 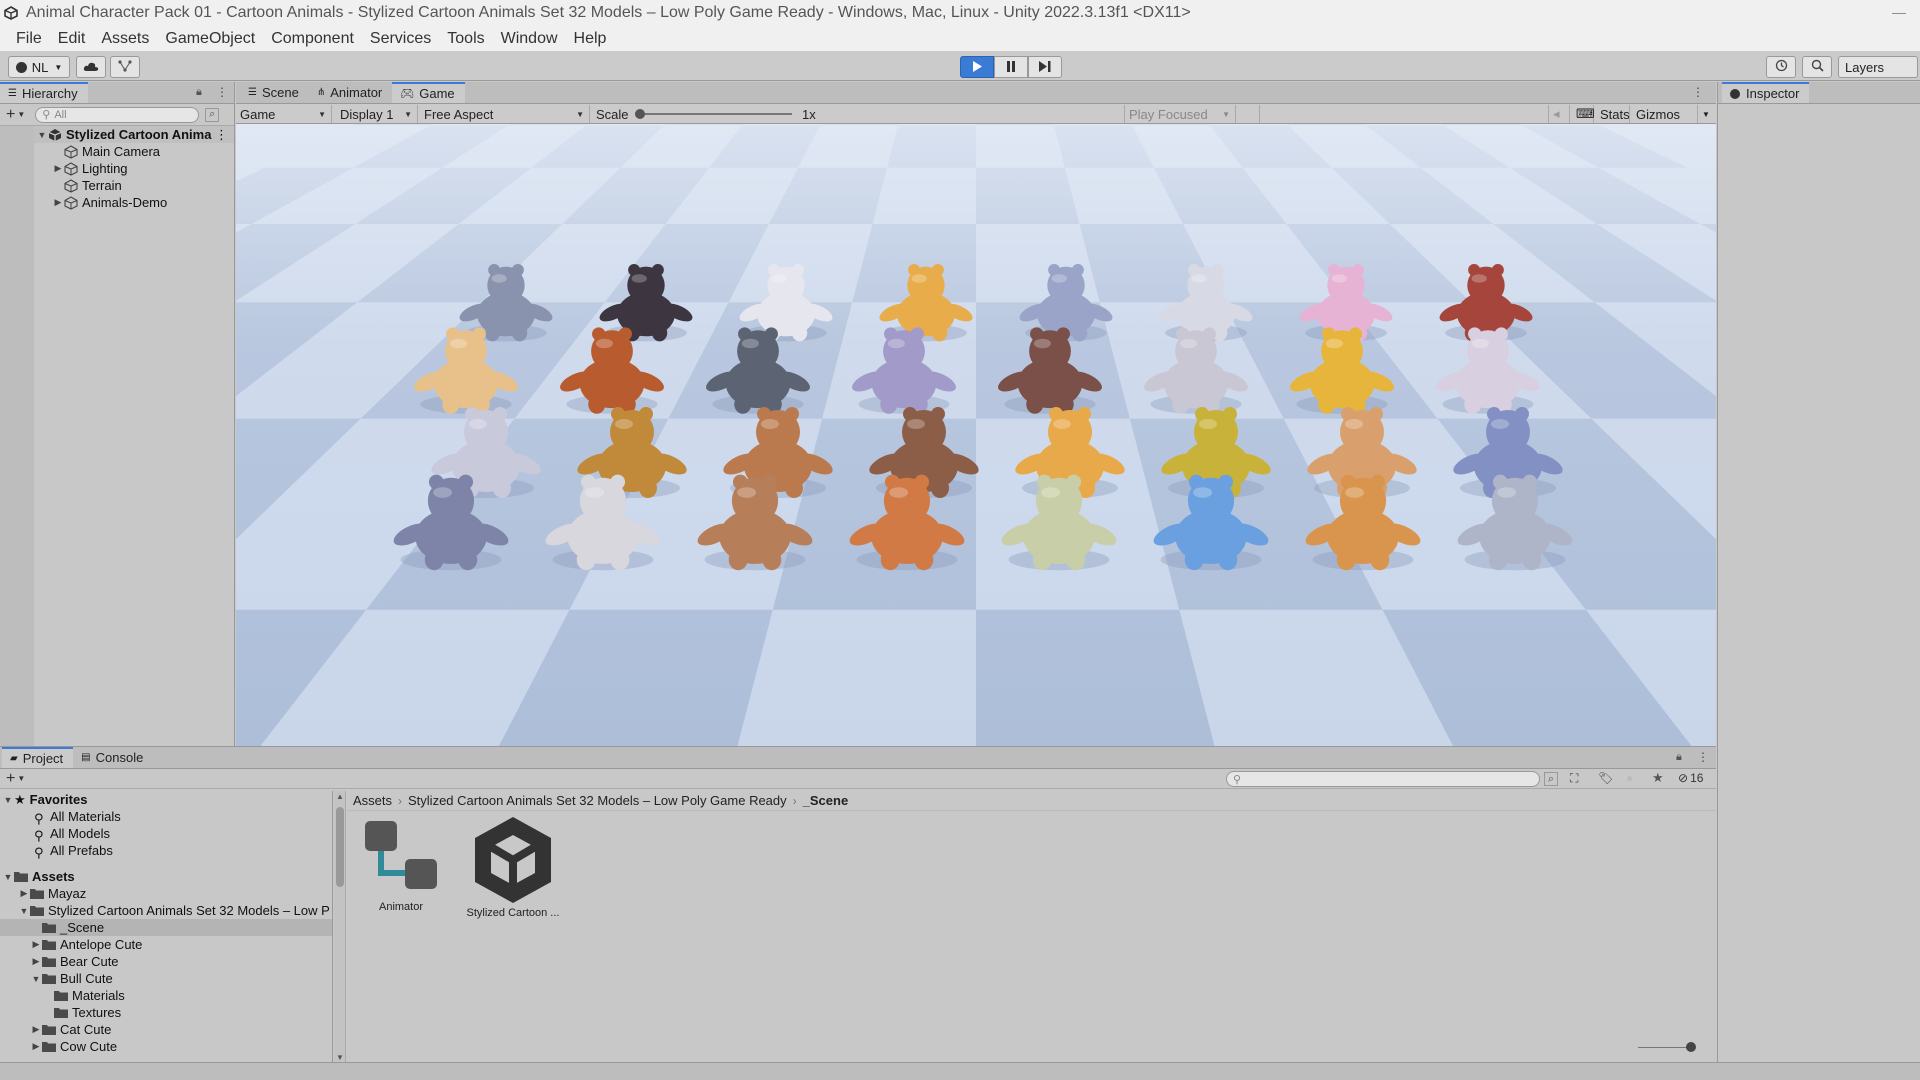 What do you see at coordinates (312, 39) in the screenshot?
I see `menu-component: Component` at bounding box center [312, 39].